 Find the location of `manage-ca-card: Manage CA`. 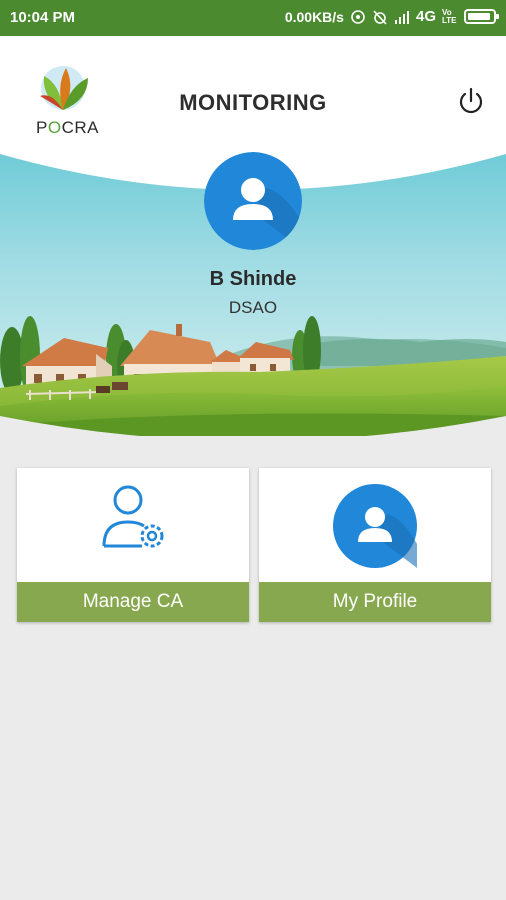

manage-ca-card: Manage CA is located at coordinates (133, 545).